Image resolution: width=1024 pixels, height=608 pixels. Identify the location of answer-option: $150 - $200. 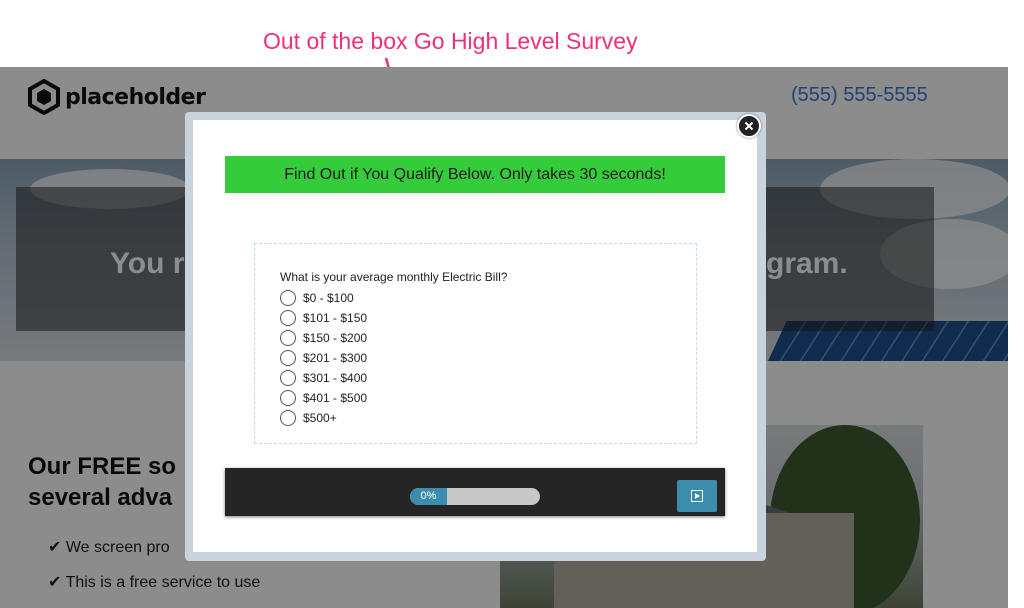
(323, 338).